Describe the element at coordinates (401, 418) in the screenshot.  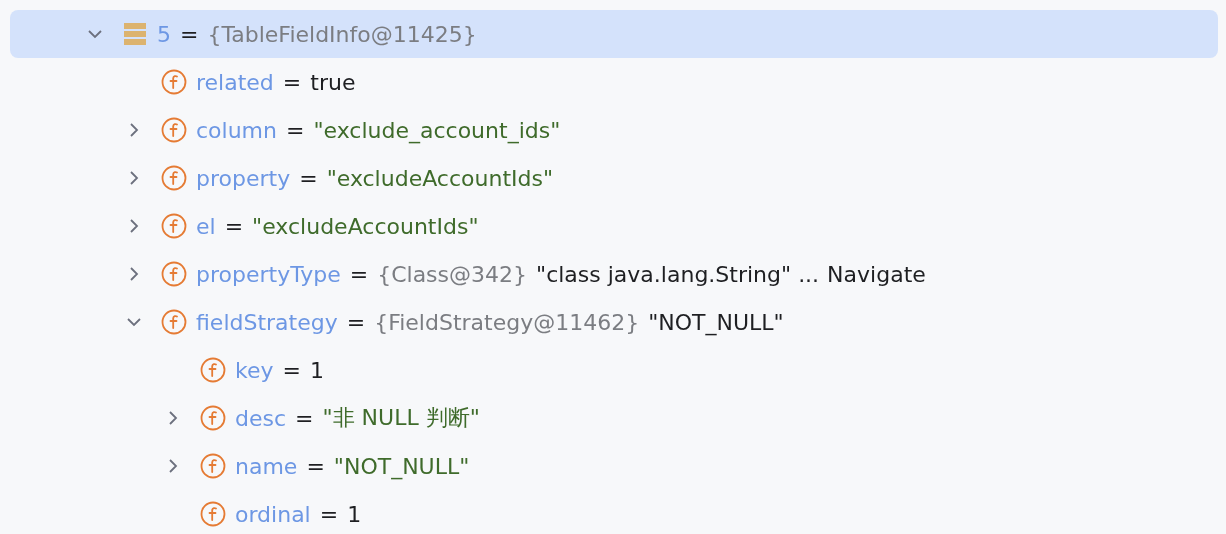
I see `variable-value: "非 NULL 判断"` at that location.